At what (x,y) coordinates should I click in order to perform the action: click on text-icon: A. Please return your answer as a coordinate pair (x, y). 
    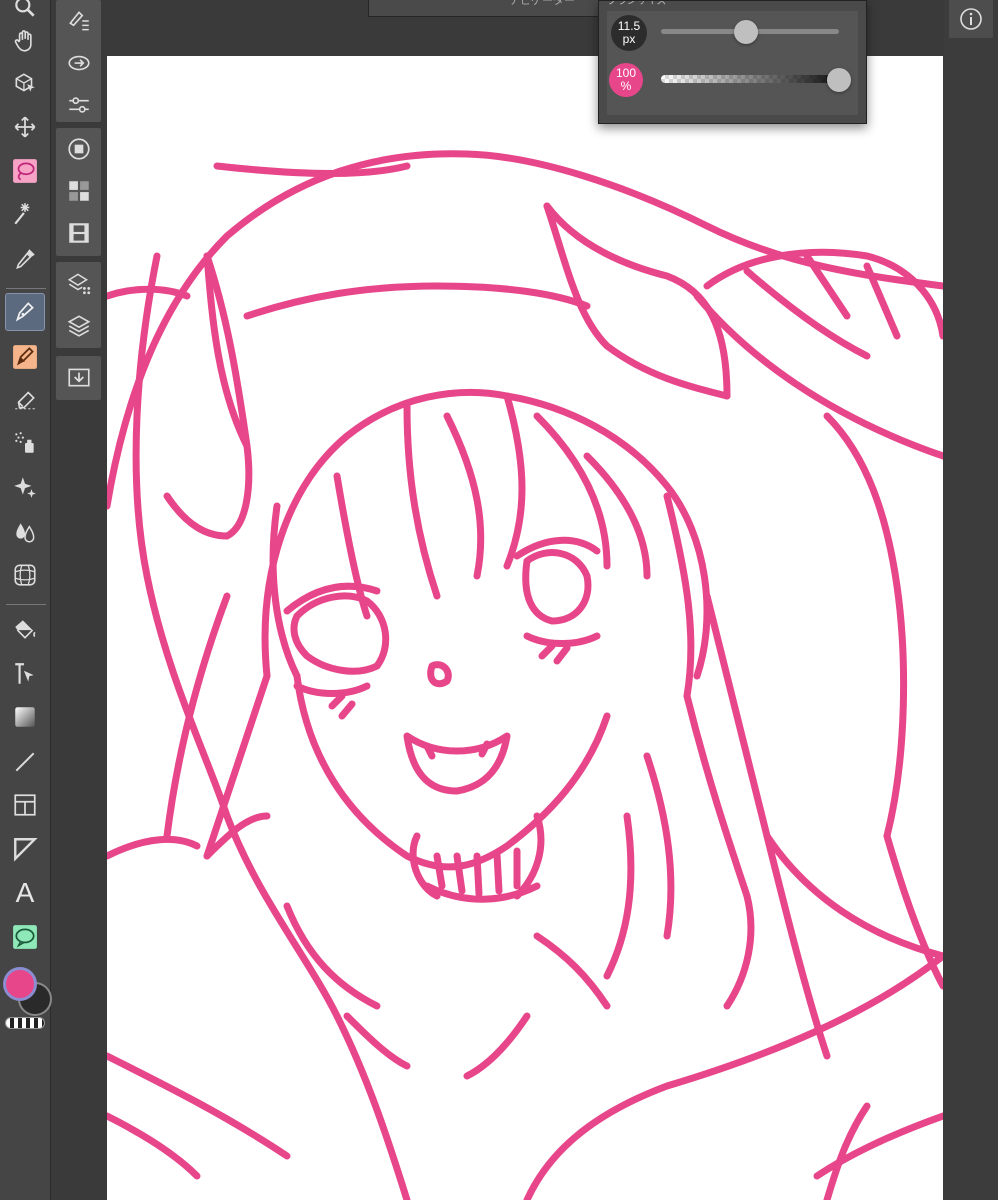
    Looking at the image, I should click on (25, 892).